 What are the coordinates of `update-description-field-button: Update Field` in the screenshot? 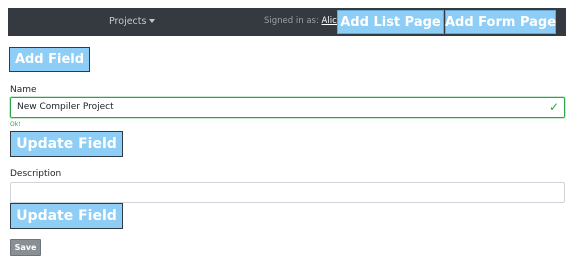 It's located at (66, 216).